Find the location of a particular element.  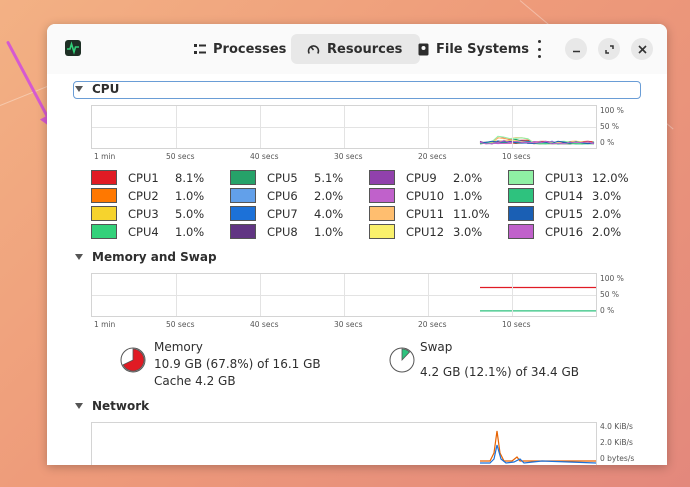

tab-processes: Processes is located at coordinates (235, 49).